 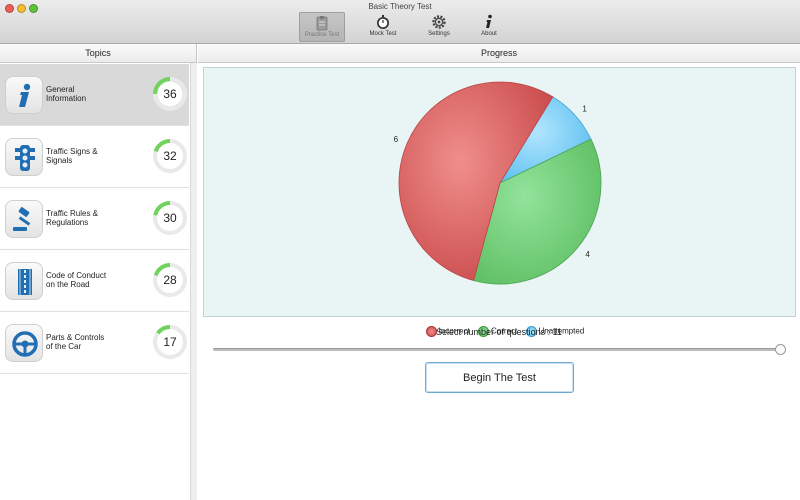 I want to click on toolbar-label: Settings, so click(x=439, y=34).